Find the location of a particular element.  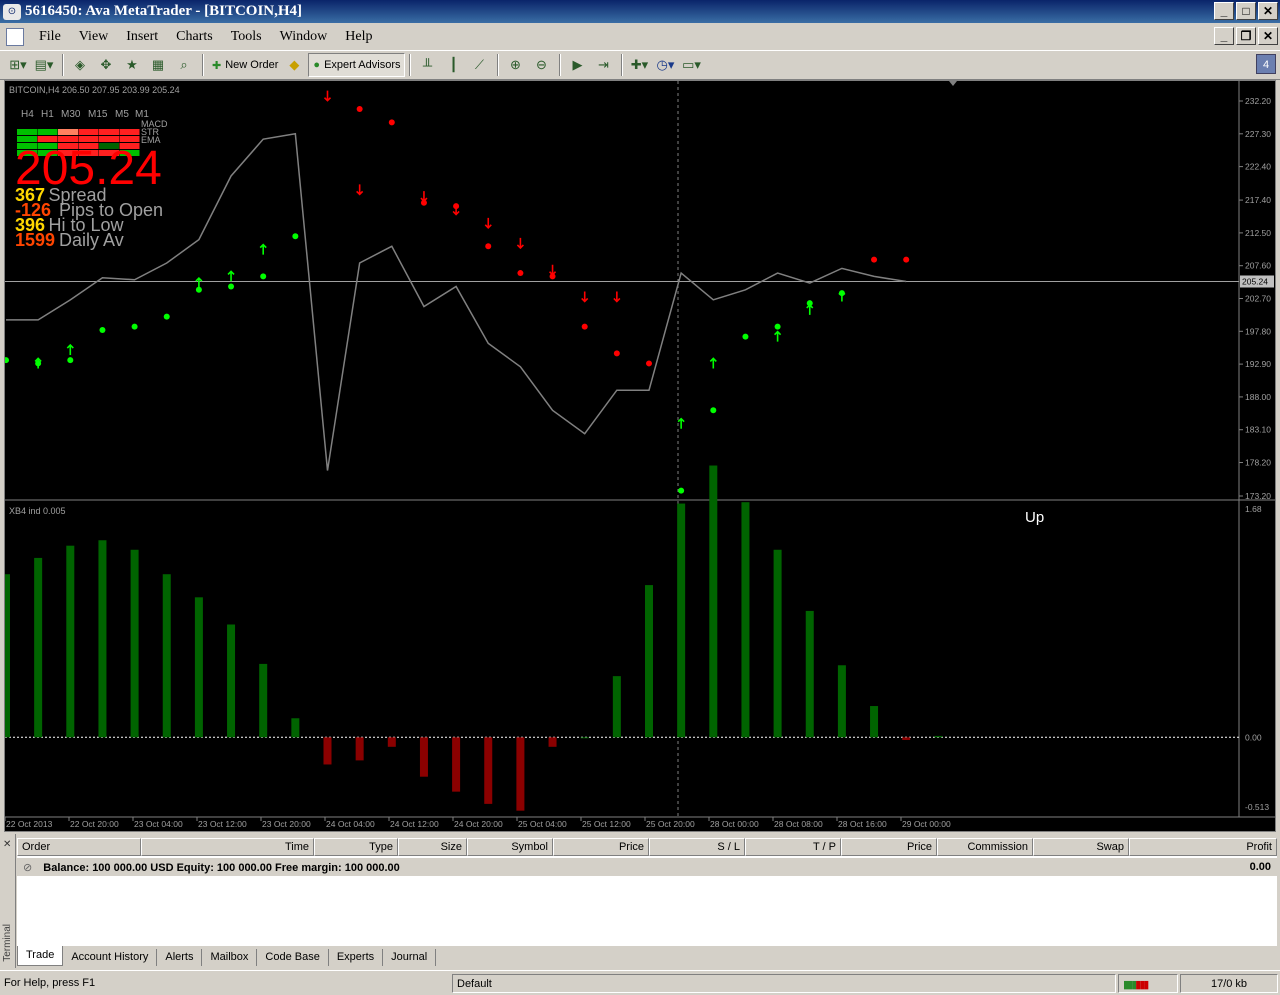

new-chart-icon: ⊞▾ is located at coordinates (18, 65).